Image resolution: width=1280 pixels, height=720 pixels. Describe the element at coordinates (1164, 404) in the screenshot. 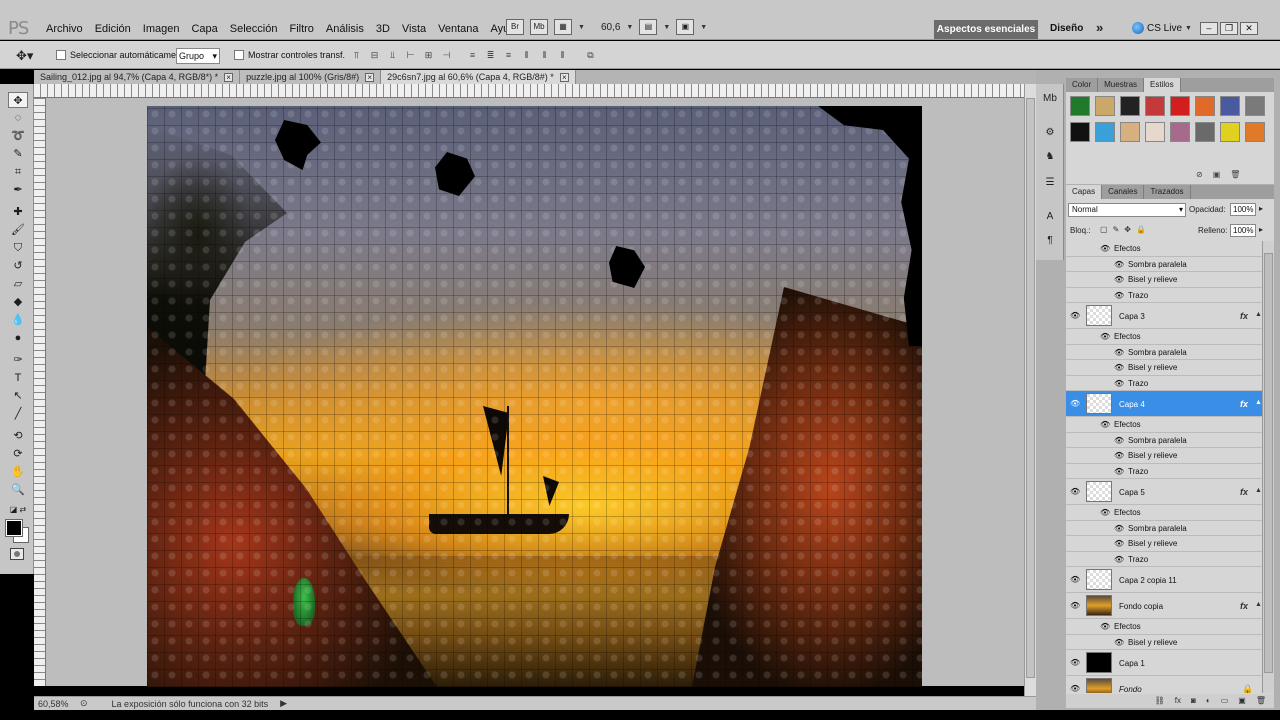

I see `layer-row: 👁 Capa 4 fx ▲` at that location.